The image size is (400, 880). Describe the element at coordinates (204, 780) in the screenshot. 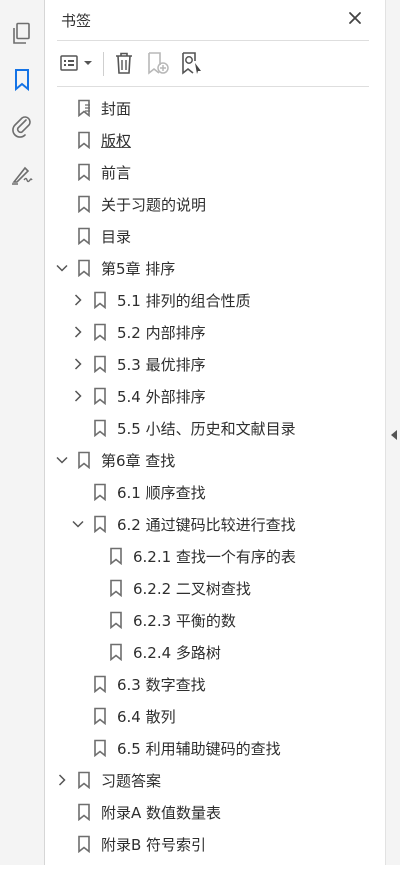

I see `bookmark-item: 习题答案` at that location.